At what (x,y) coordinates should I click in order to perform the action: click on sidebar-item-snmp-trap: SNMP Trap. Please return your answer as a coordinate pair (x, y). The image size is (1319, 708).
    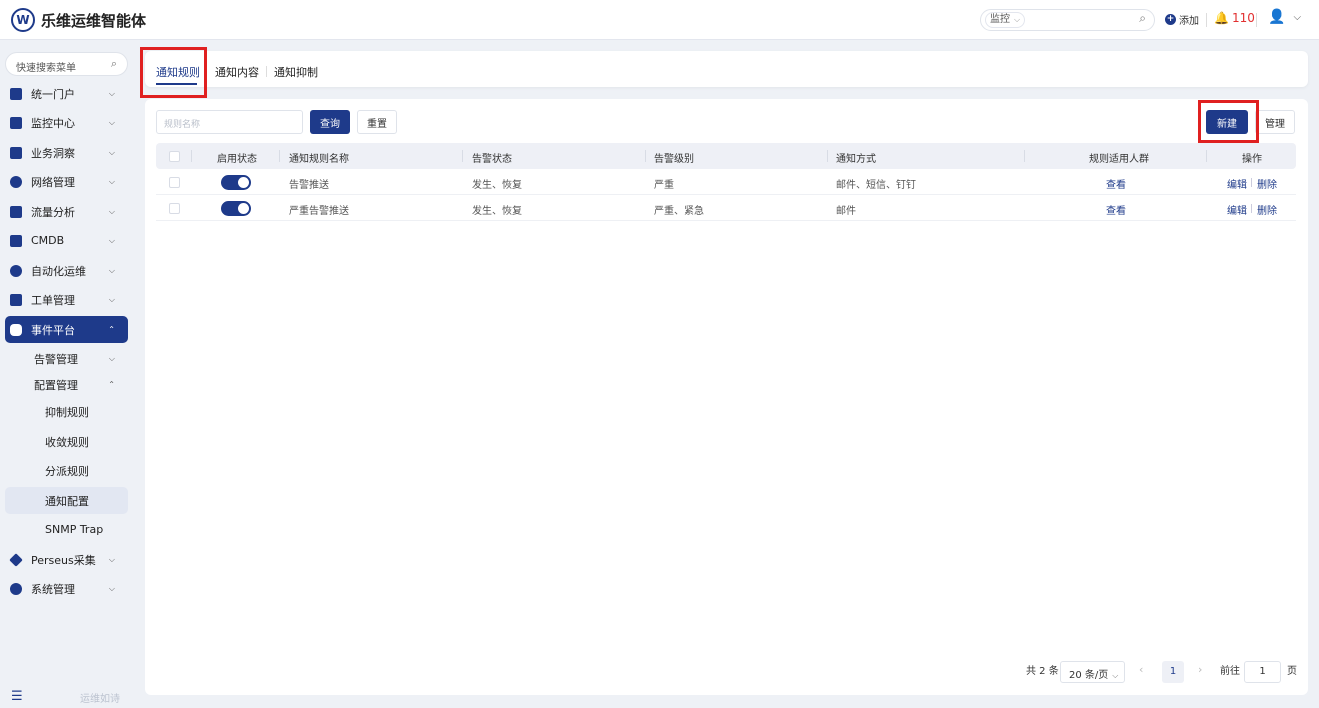
    Looking at the image, I should click on (66, 529).